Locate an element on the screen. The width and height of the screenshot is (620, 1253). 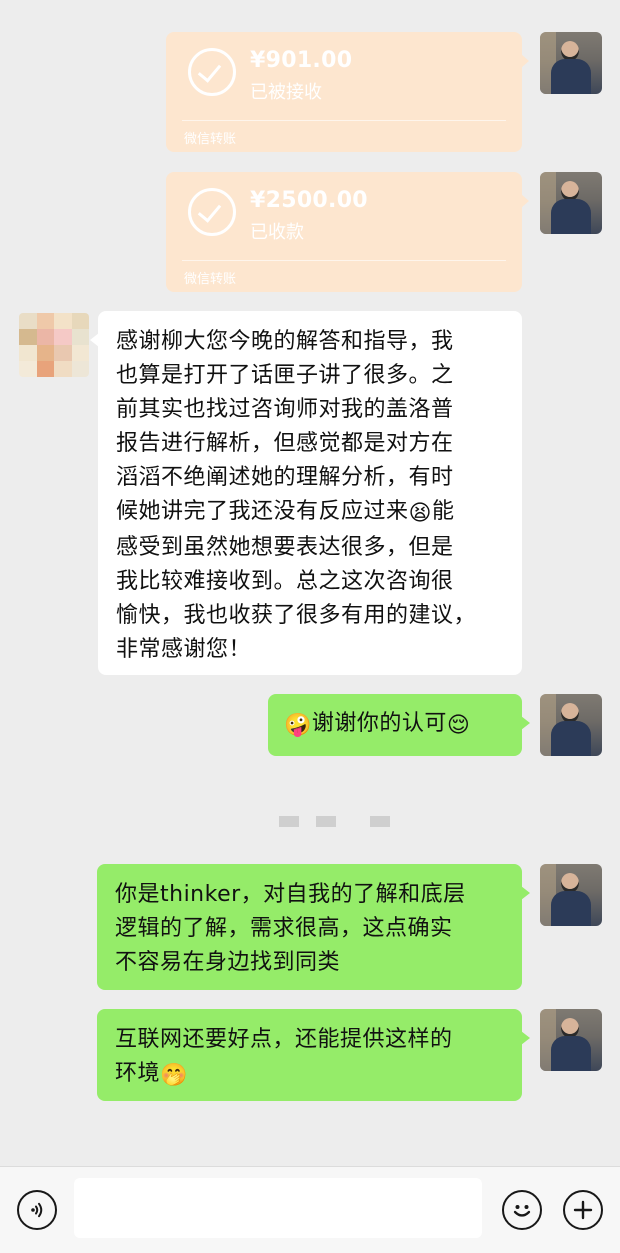
message-line: 愉快，我也收获了很多有用的建议， is located at coordinates (296, 615).